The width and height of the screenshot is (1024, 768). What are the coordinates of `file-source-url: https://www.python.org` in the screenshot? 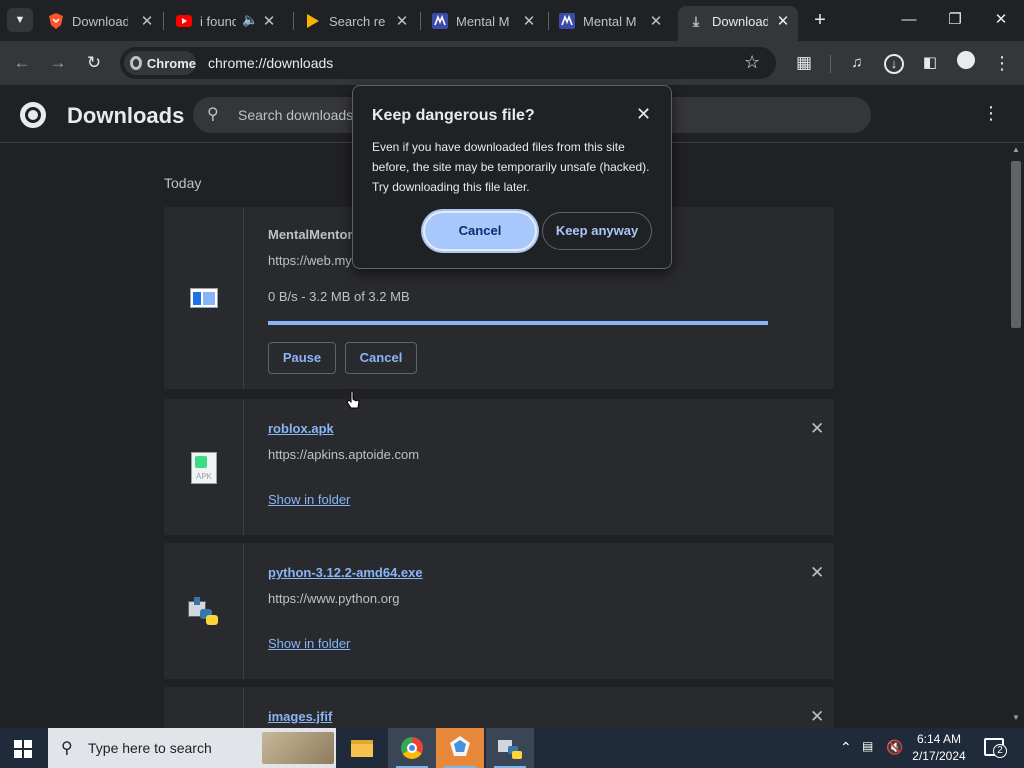 It's located at (334, 598).